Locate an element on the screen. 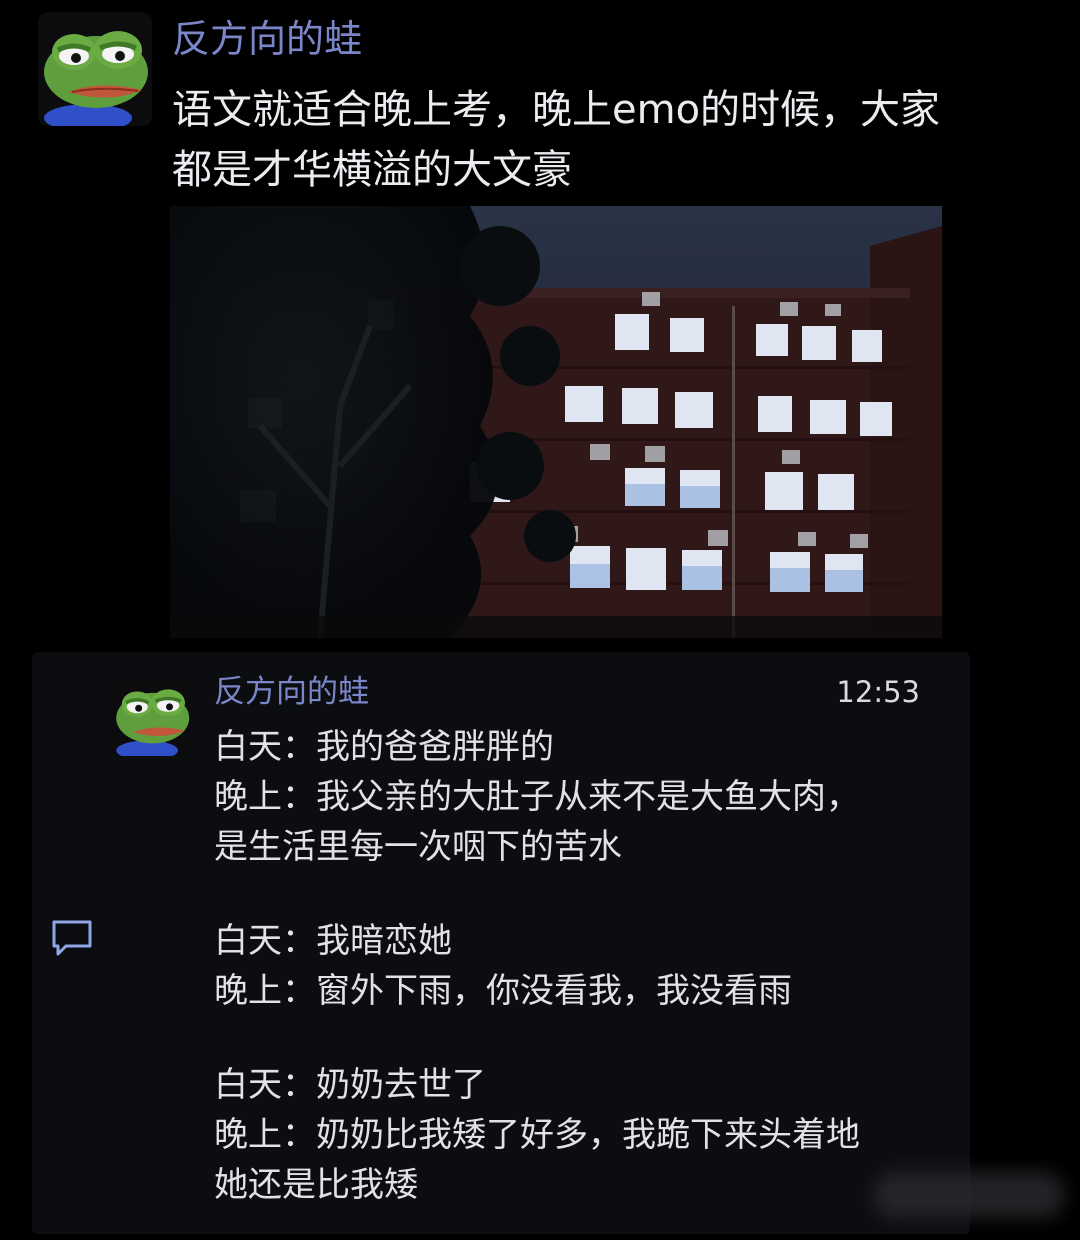  blurred-watermark is located at coordinates (969, 1195).